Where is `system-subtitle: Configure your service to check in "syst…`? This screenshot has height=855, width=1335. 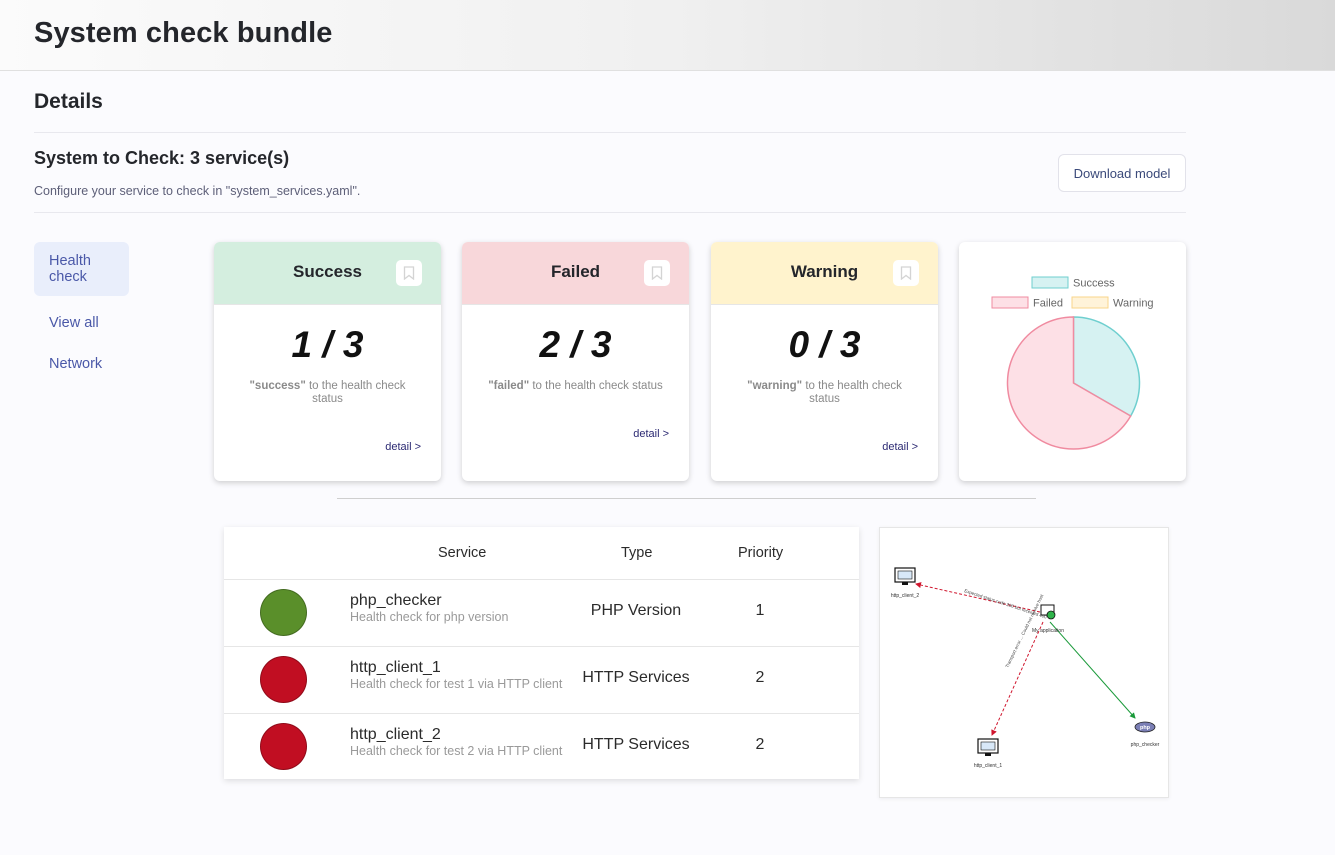 system-subtitle: Configure your service to check in "syst… is located at coordinates (197, 191).